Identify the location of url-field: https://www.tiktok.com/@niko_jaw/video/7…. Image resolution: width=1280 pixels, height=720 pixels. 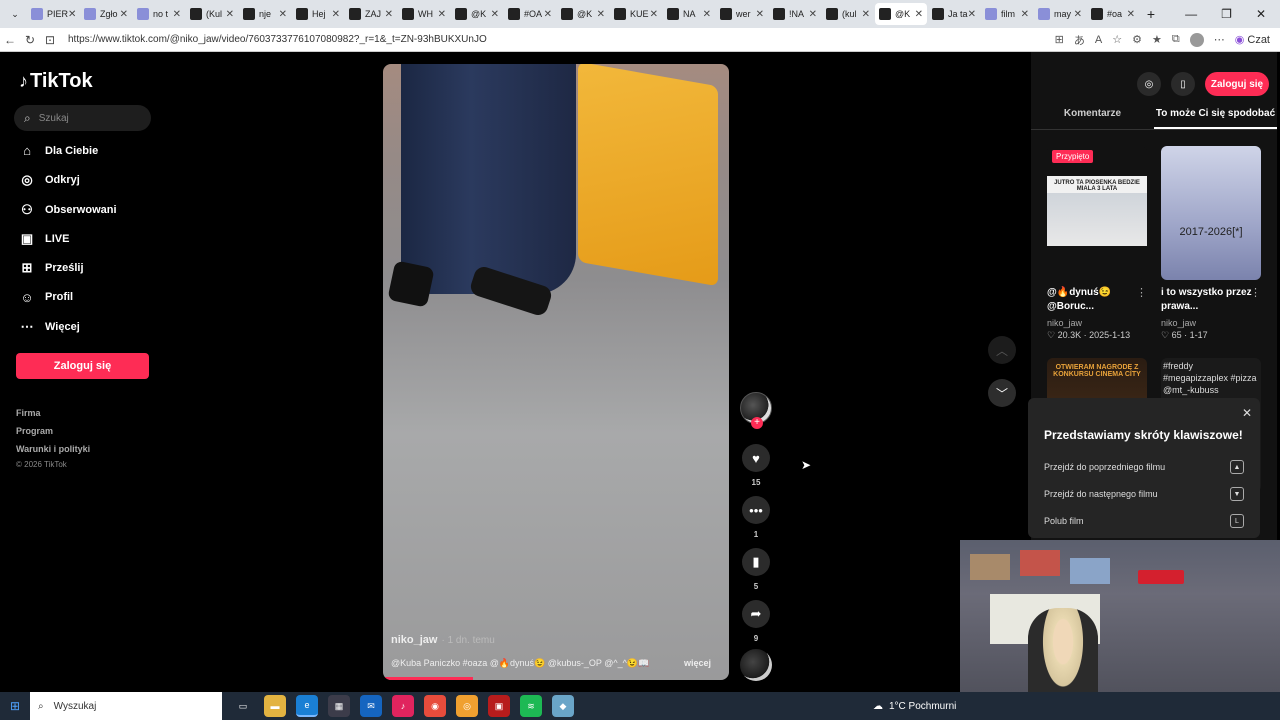
(561, 39).